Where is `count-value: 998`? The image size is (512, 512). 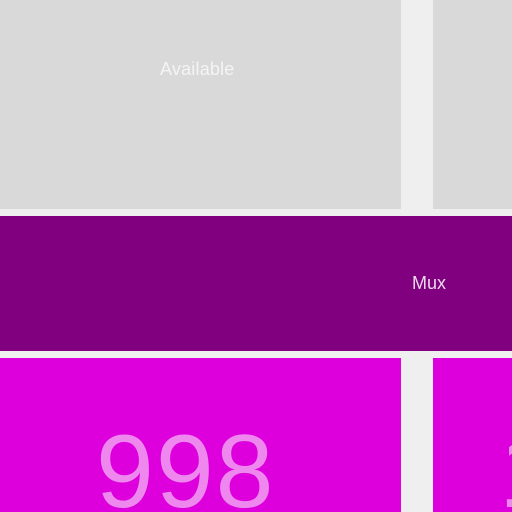 count-value: 998 is located at coordinates (186, 463).